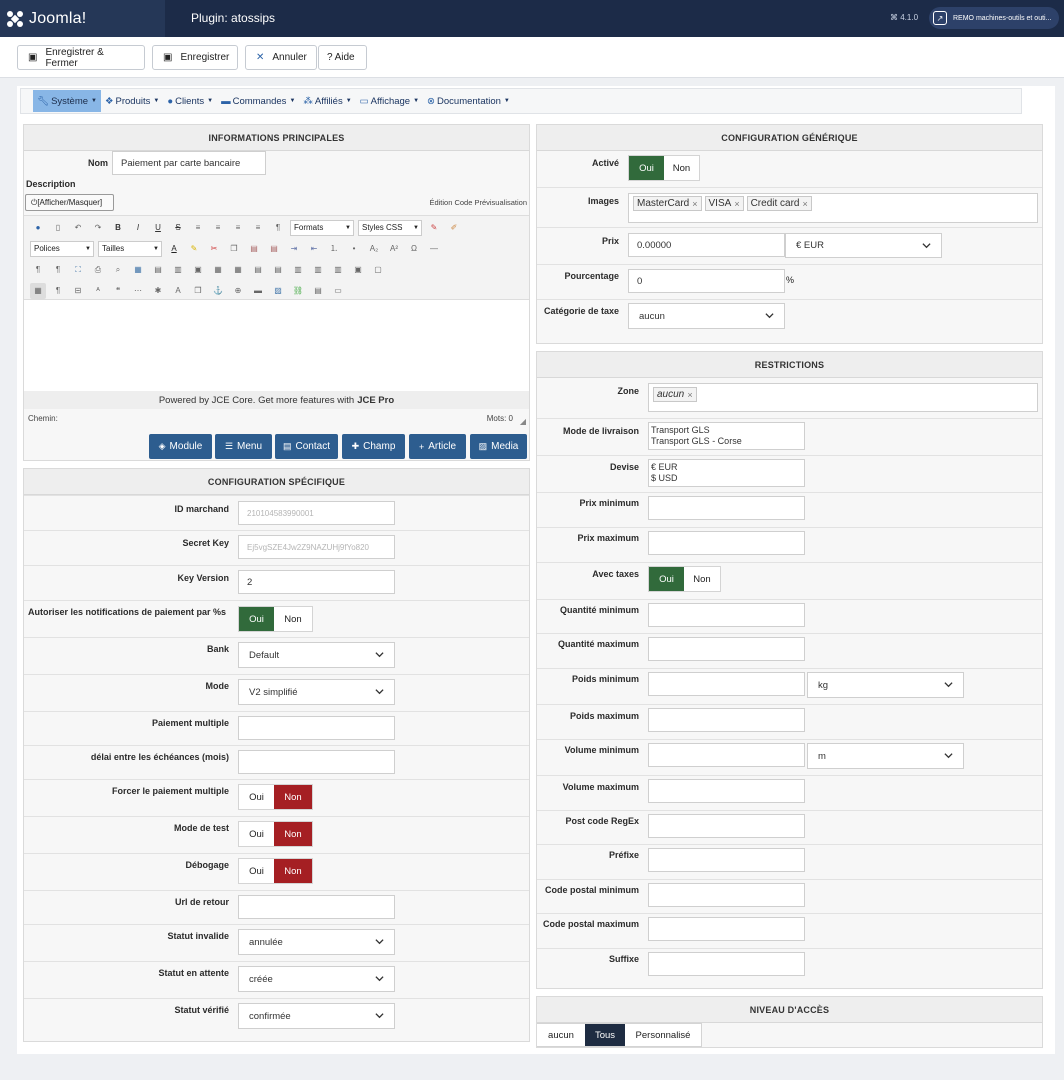  Describe the element at coordinates (726, 964) in the screenshot. I see `suffix-input` at that location.